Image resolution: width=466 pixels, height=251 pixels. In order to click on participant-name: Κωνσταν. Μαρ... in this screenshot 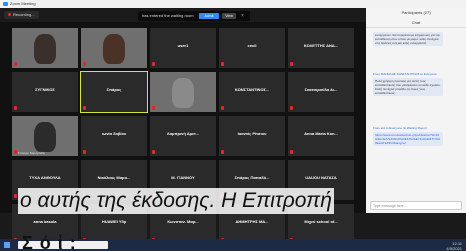, I will do `click(183, 221)`.